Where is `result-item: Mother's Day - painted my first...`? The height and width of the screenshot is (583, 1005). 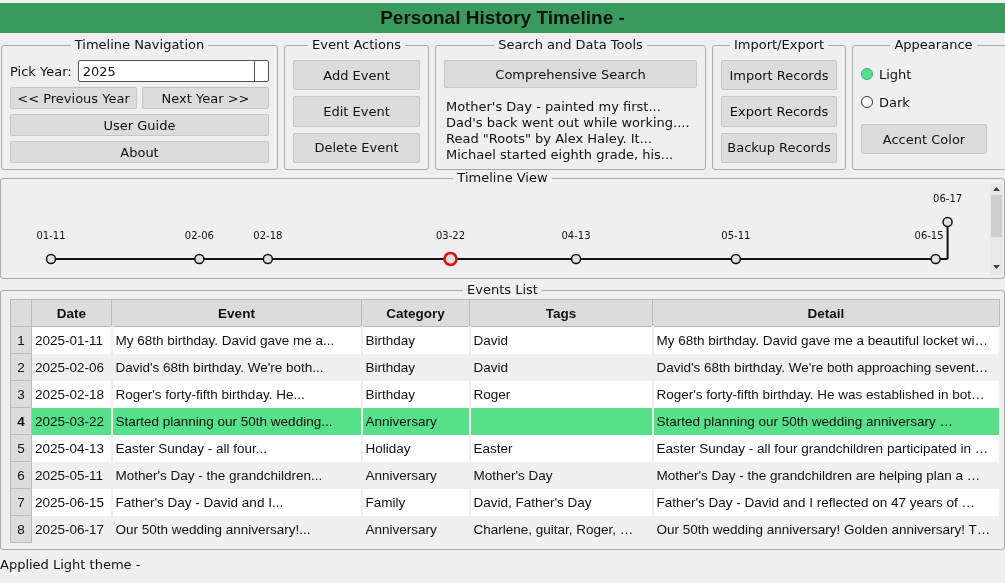 result-item: Mother's Day - painted my first... is located at coordinates (571, 107).